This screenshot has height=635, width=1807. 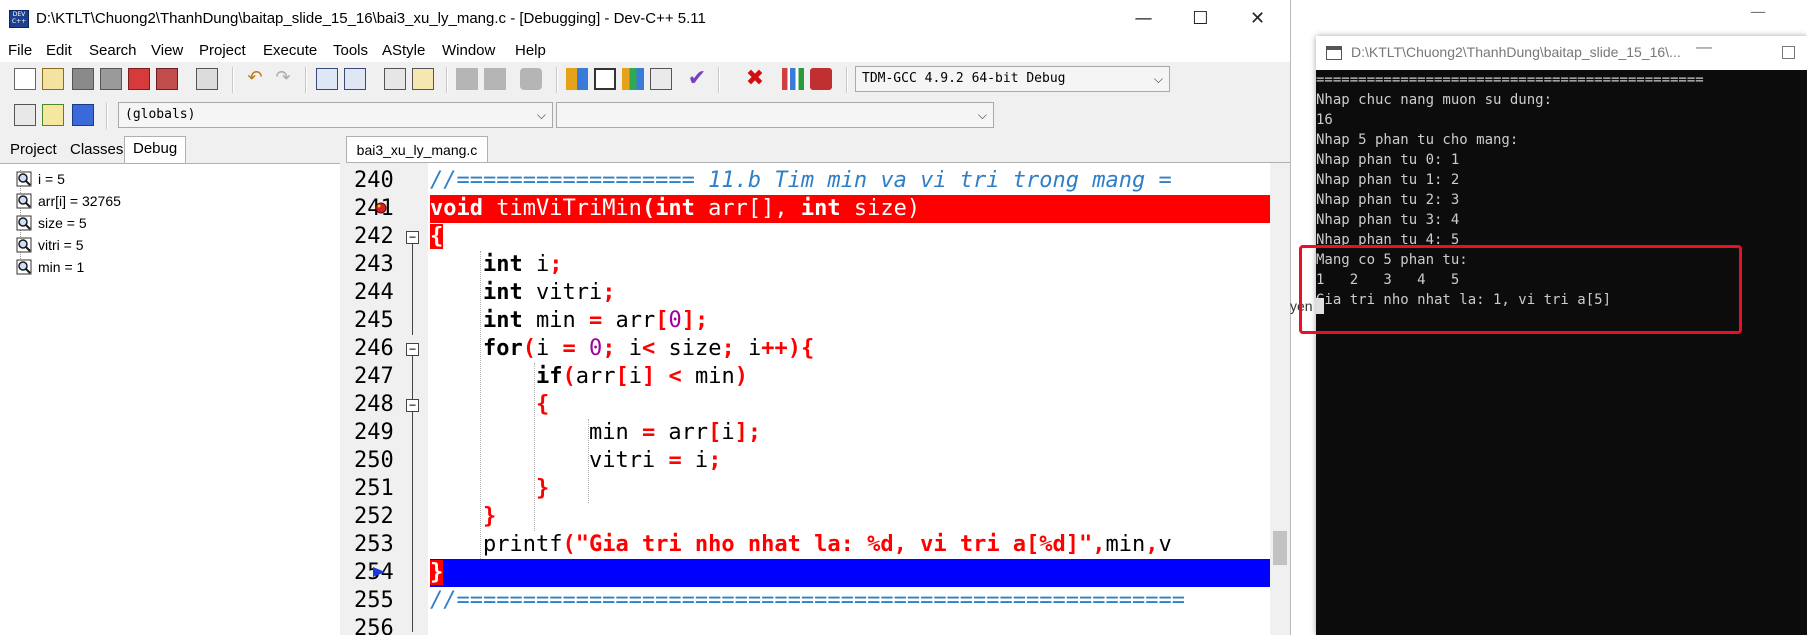 I want to click on line-number: 243, so click(x=374, y=264).